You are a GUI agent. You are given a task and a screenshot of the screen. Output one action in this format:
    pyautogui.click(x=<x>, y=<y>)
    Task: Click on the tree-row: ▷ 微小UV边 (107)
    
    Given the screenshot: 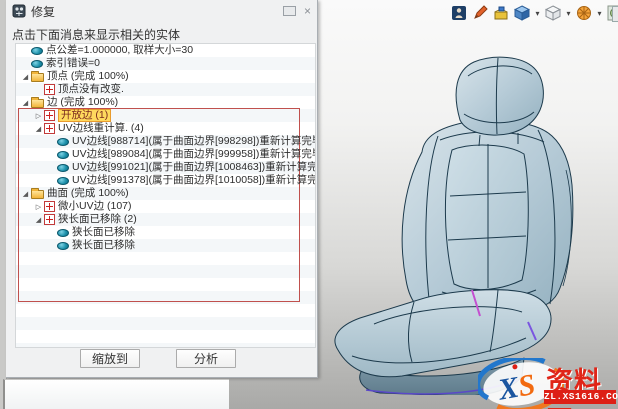 What is the action you would take?
    pyautogui.click(x=165, y=206)
    